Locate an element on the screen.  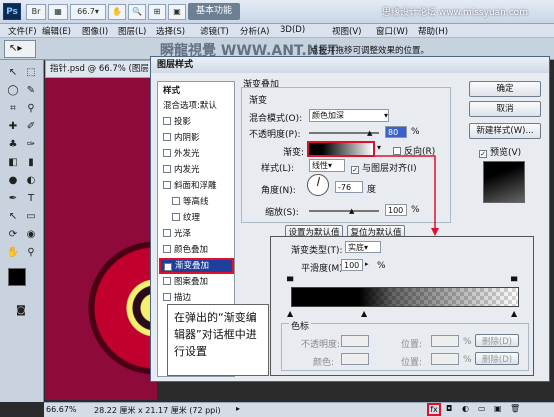
preview-checkbox: ✓ 预览(V) is located at coordinates (500, 151).